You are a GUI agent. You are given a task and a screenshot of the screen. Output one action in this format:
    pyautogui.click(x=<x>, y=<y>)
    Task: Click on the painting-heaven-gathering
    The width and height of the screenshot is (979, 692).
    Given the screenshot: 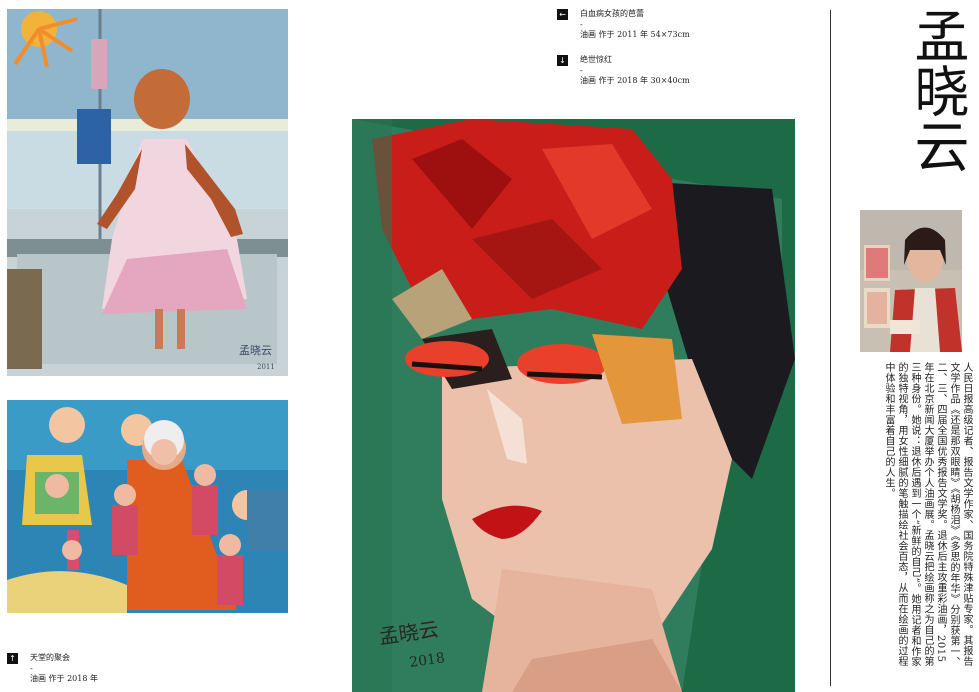 What is the action you would take?
    pyautogui.click(x=147, y=506)
    